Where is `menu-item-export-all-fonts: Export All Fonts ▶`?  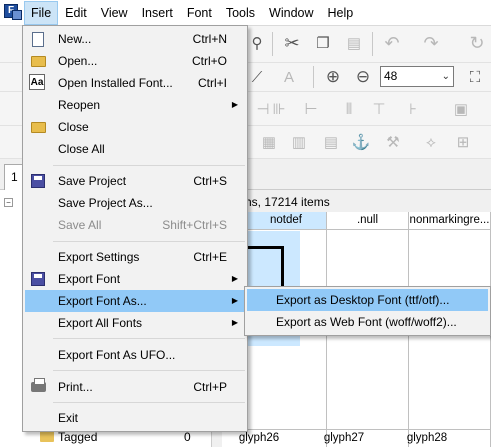
menu-item-export-all-fonts: Export All Fonts ▶ is located at coordinates (135, 323).